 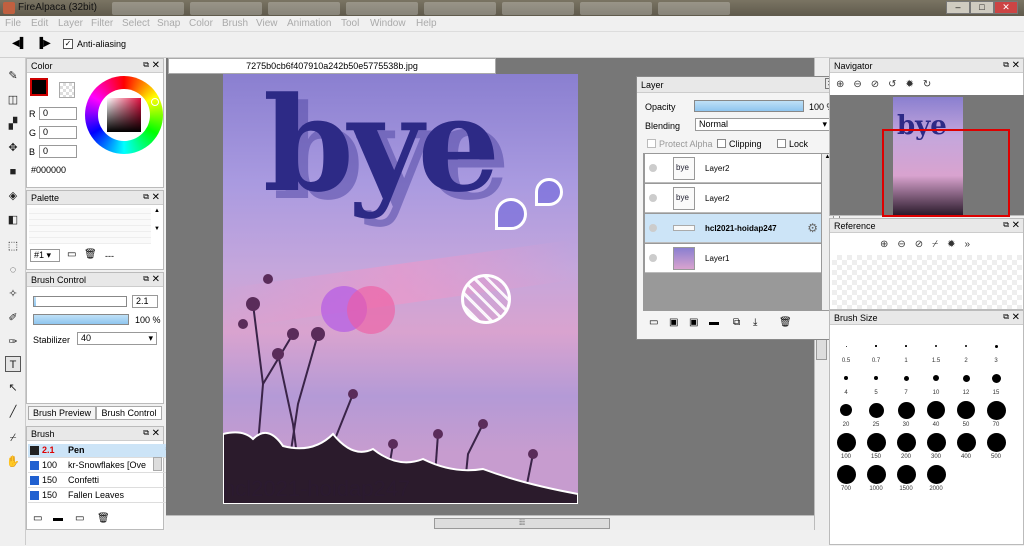 I want to click on menu-view: View, so click(x=267, y=23).